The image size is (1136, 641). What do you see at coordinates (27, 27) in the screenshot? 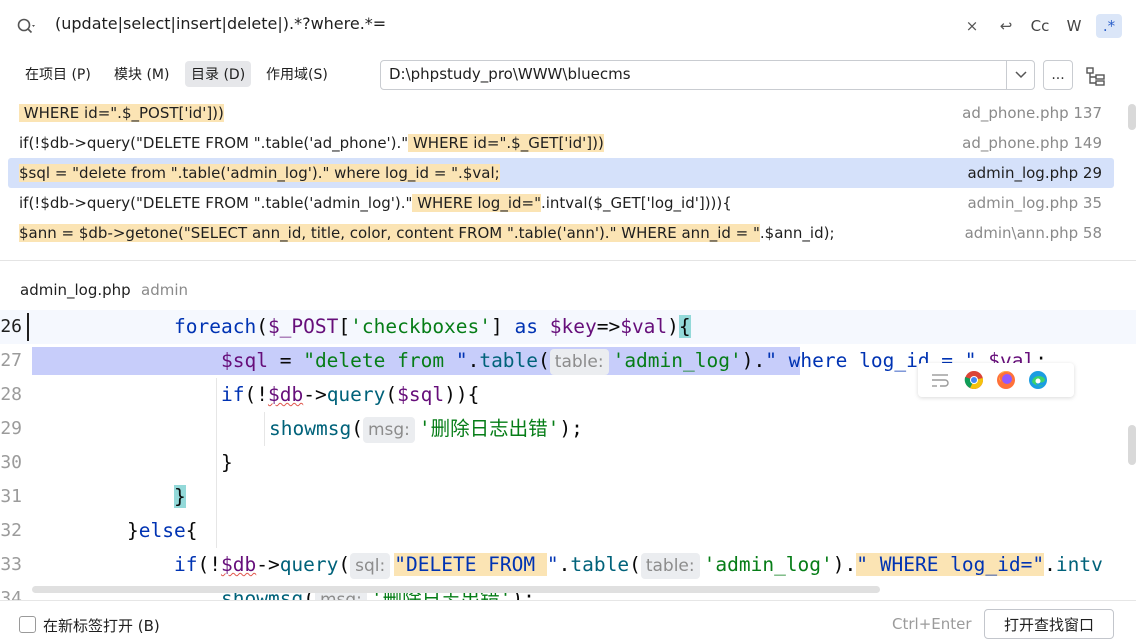
I see `search-history-icon` at bounding box center [27, 27].